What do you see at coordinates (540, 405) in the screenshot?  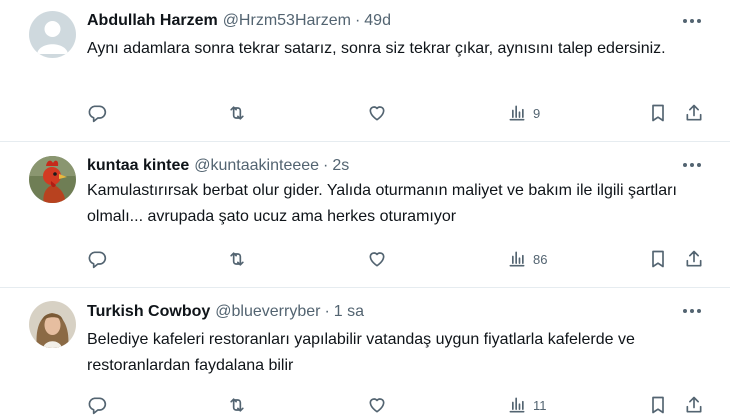 I see `views-count: 11` at bounding box center [540, 405].